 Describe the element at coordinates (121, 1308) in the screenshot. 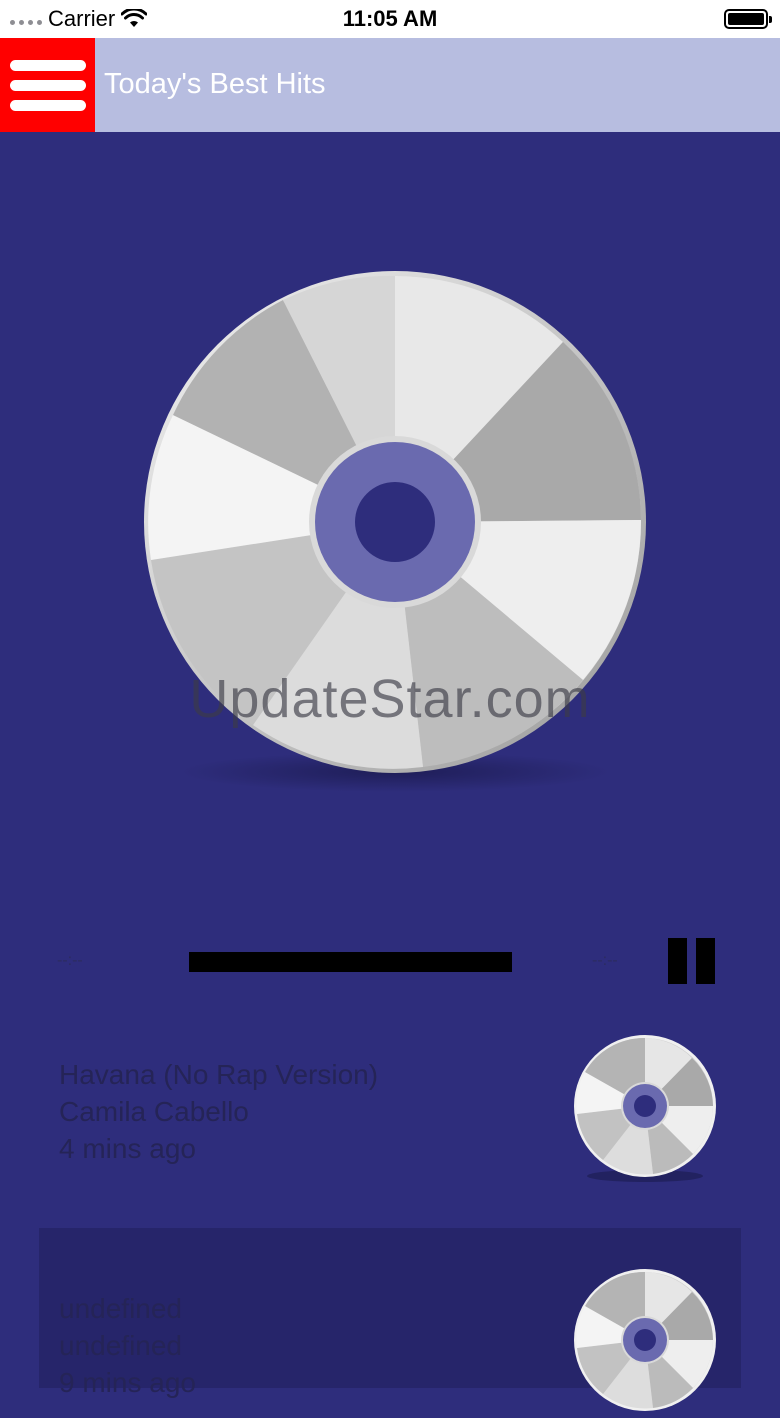

I see `track-title: undefined` at that location.